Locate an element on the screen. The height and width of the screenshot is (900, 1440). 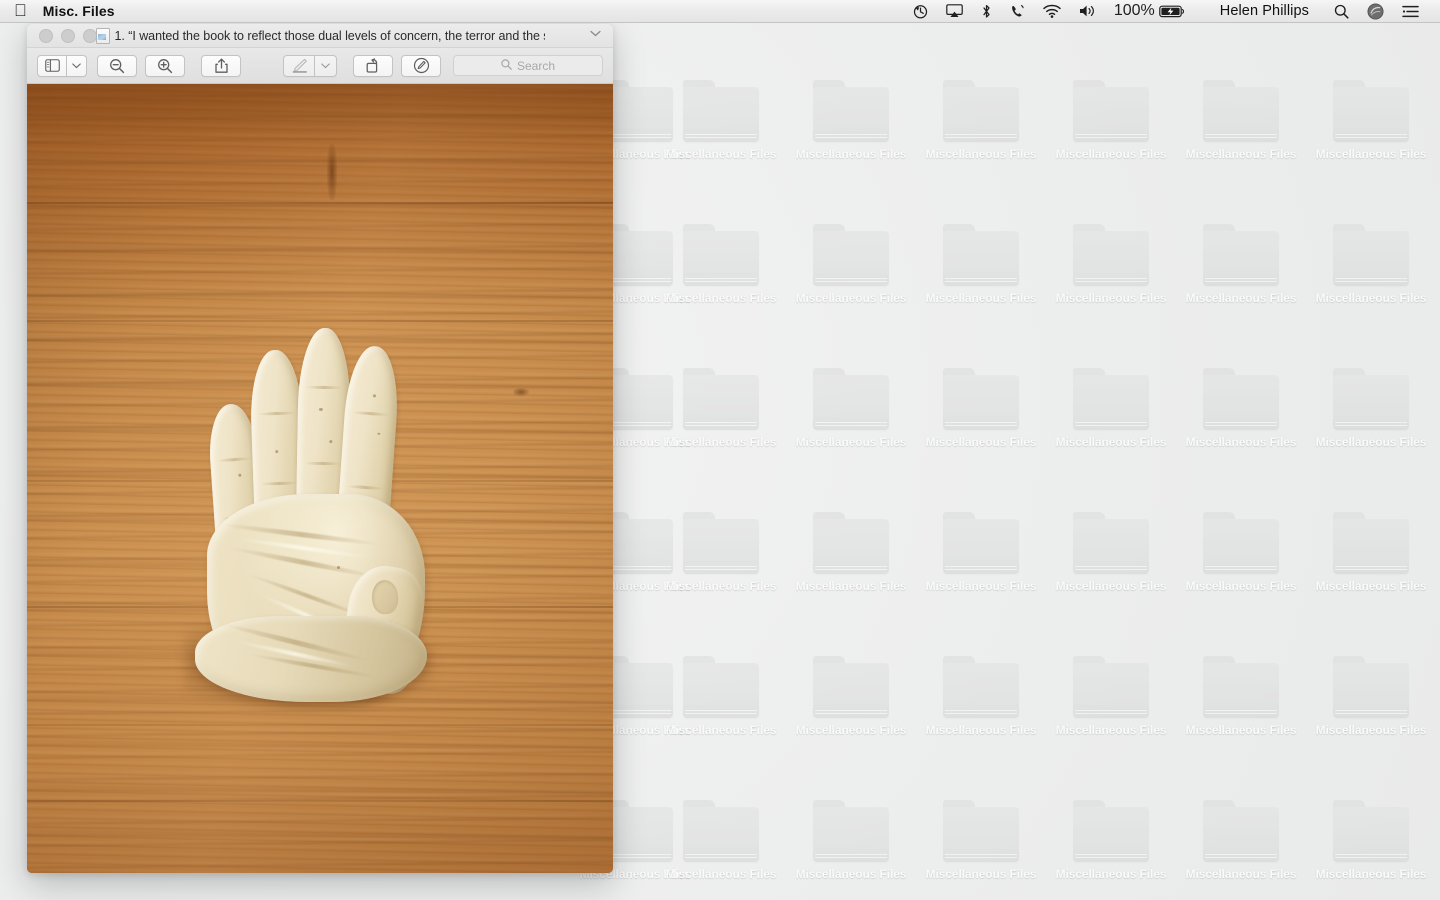
annotate-circle-icon is located at coordinates (421, 65).